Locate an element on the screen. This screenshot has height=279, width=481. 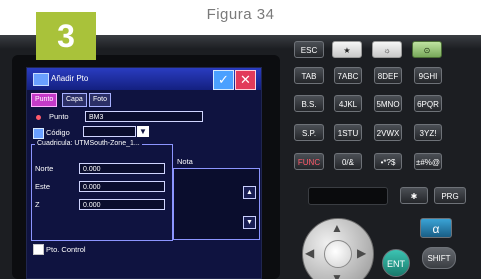
arrow-down-icon: ▼ is located at coordinates (337, 275).